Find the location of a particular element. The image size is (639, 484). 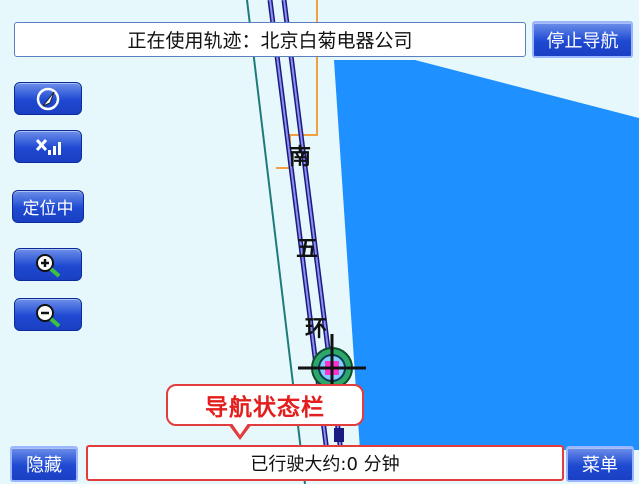

gps-signal-icon is located at coordinates (48, 146).